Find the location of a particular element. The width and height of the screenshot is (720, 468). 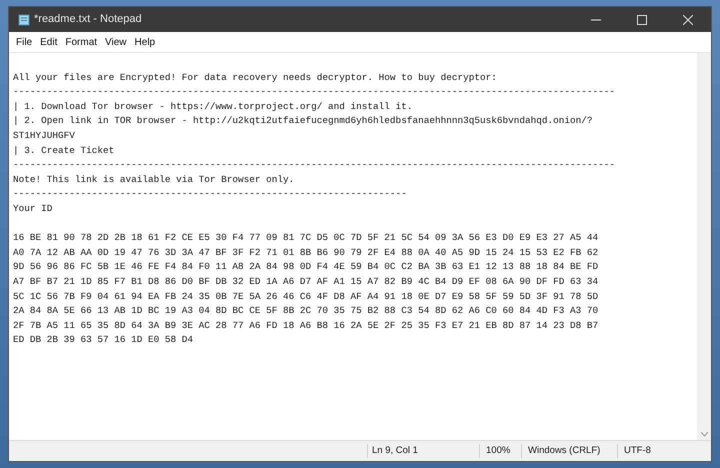

text-line: ST1HYJUHGFV is located at coordinates (44, 135).